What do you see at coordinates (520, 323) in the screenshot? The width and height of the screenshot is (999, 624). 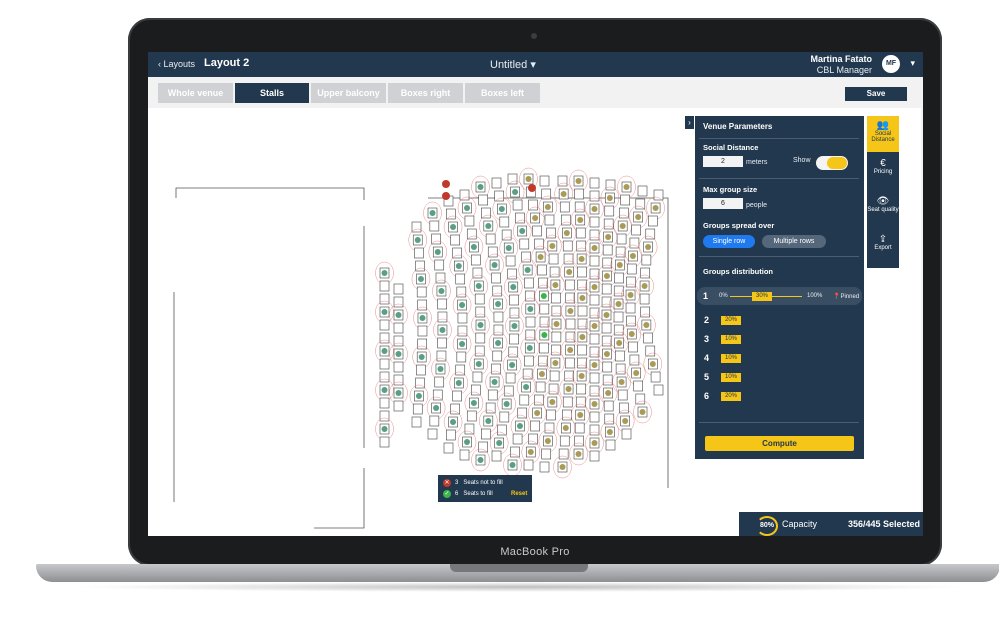 I see `seat-grid` at bounding box center [520, 323].